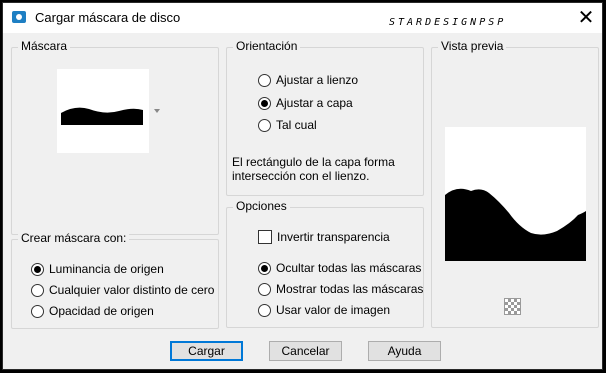 The width and height of the screenshot is (606, 373). I want to click on radio-use-image-value-indicator, so click(264, 310).